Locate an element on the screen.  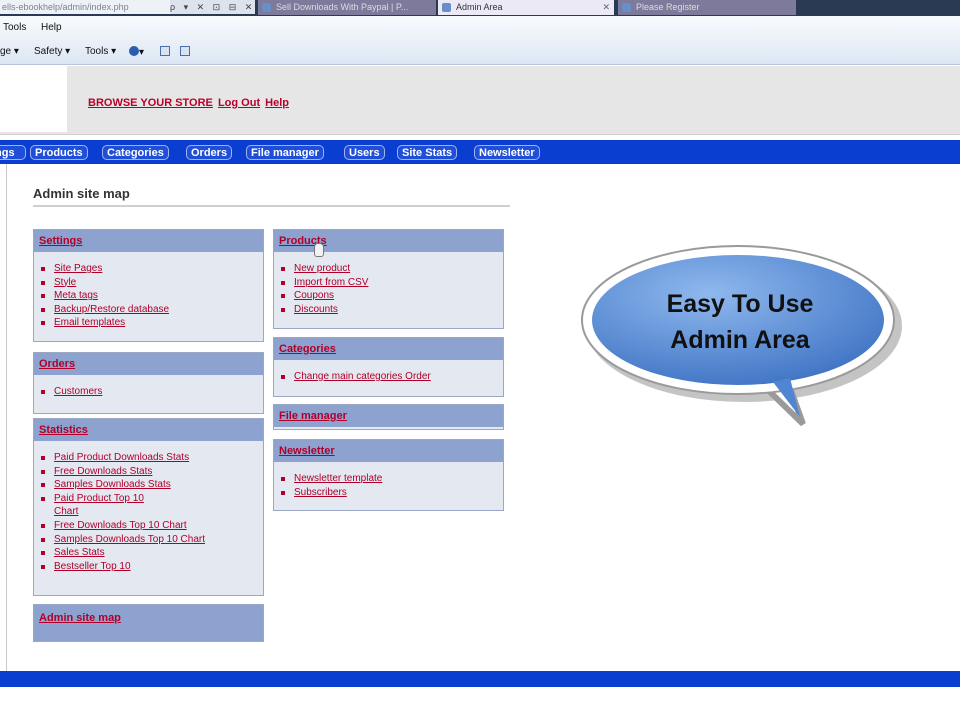
list-item: Site Pages is located at coordinates (152, 269).